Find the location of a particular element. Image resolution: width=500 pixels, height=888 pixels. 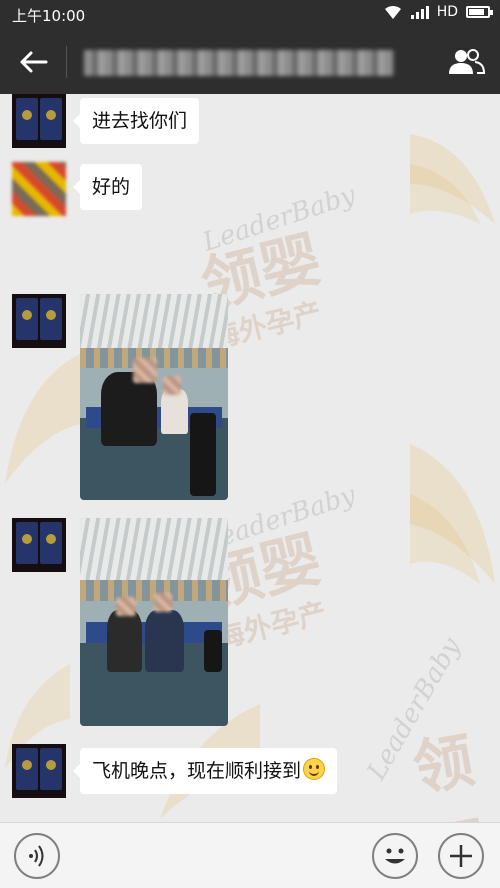

watermark-chinese: 领婴 is located at coordinates (450, 773).